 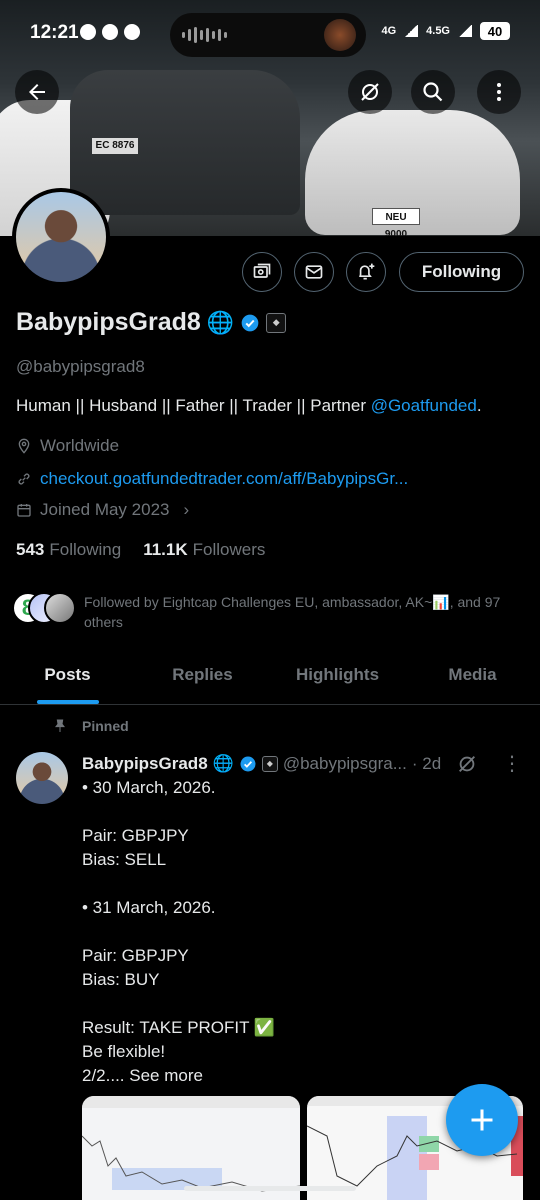 I want to click on signal-icon, so click(x=411, y=31).